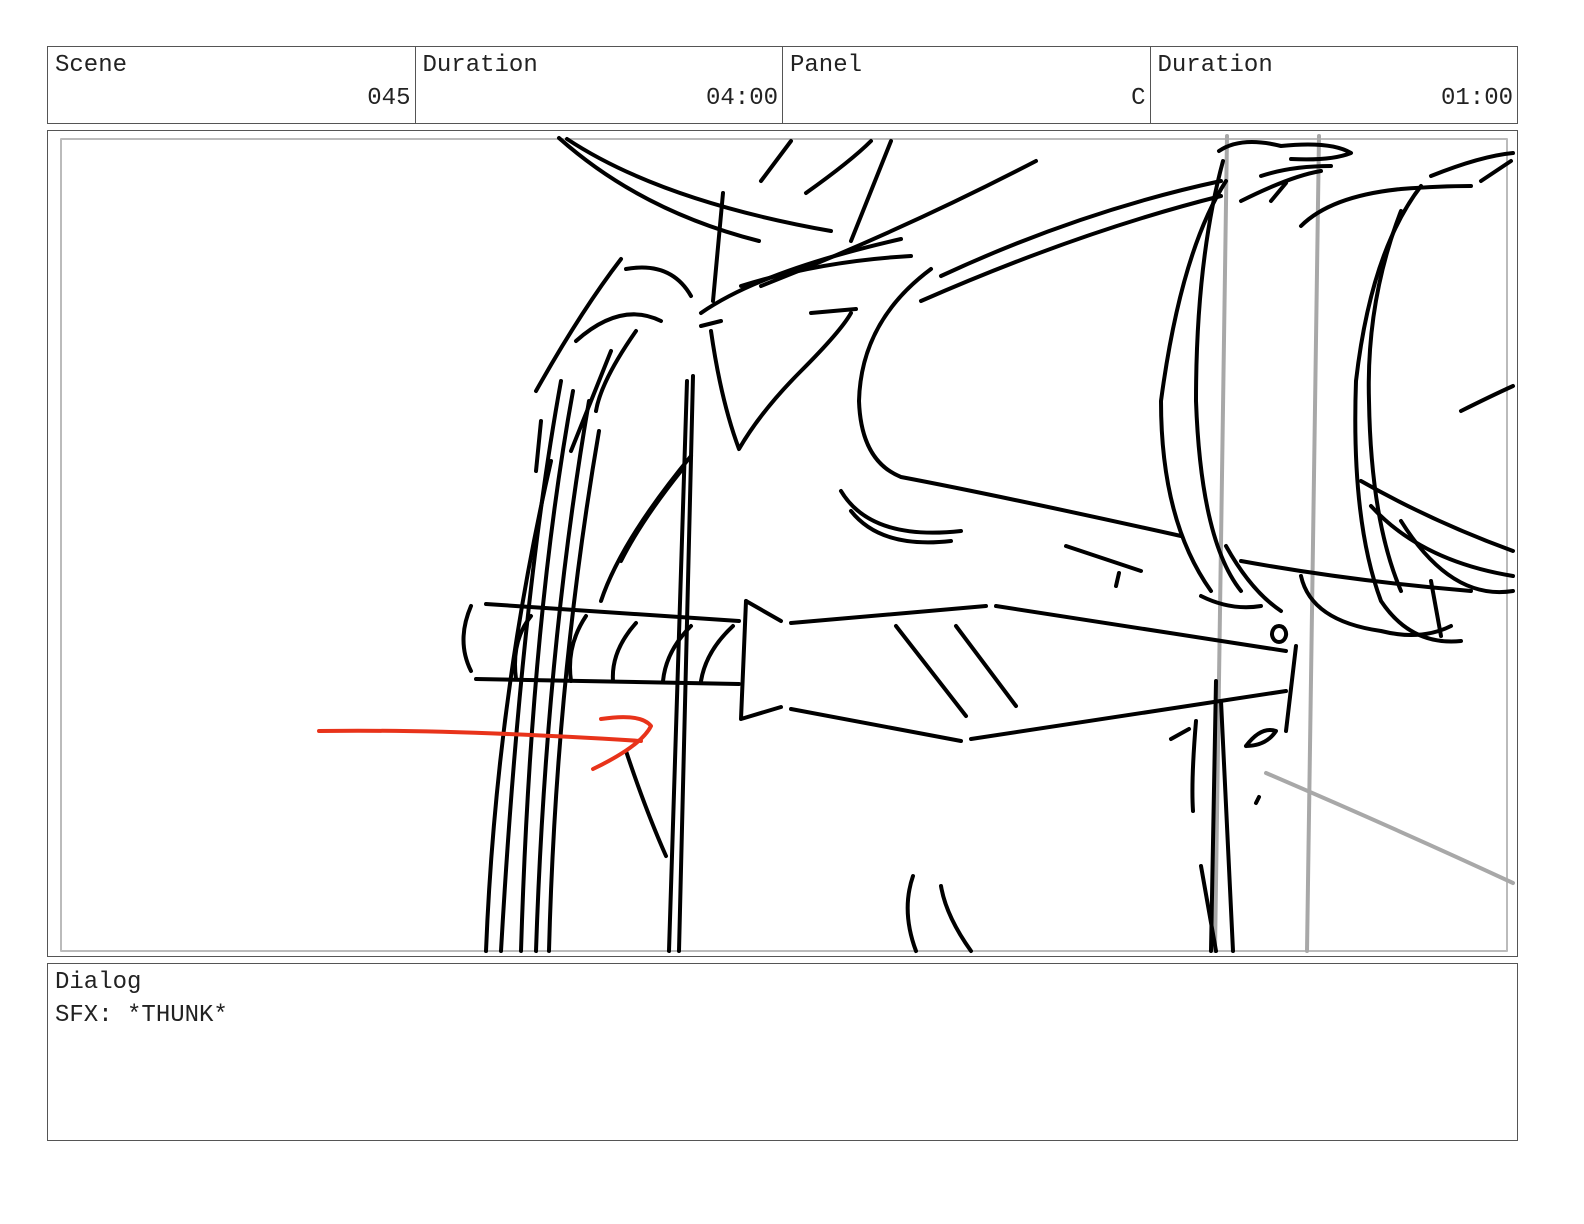 Image resolution: width=1584 pixels, height=1224 pixels. I want to click on panel-duration-label: Duration, so click(1215, 65).